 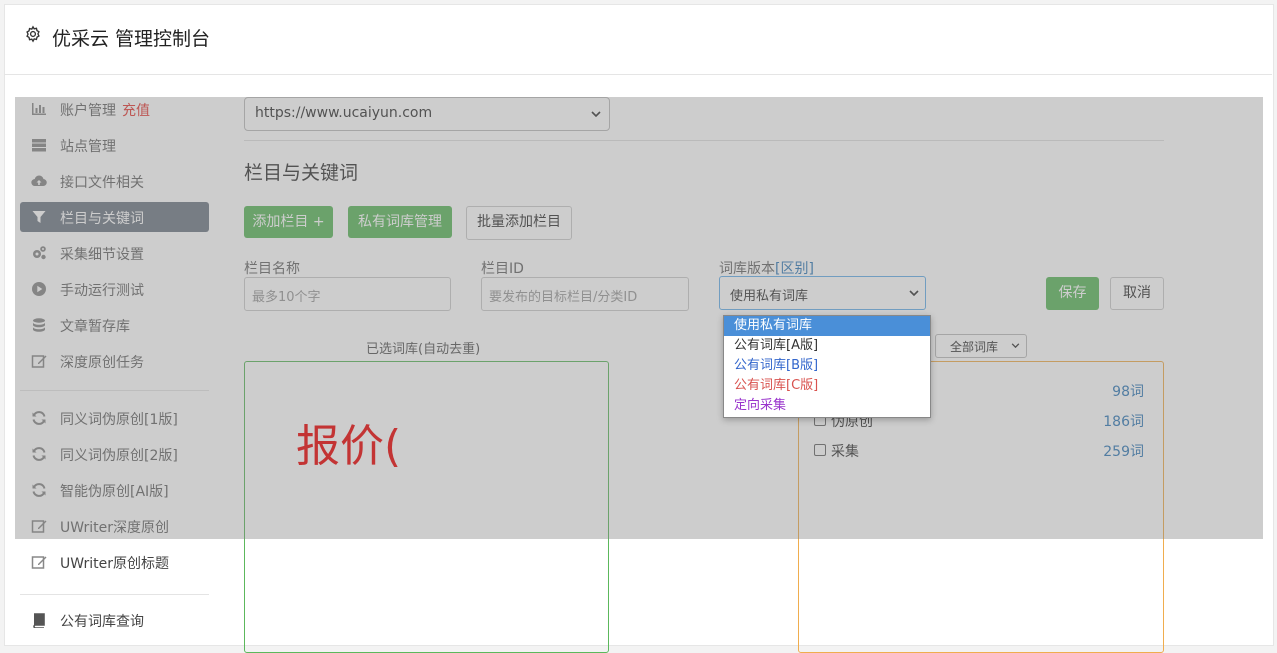 What do you see at coordinates (33, 34) in the screenshot?
I see `gear-icon` at bounding box center [33, 34].